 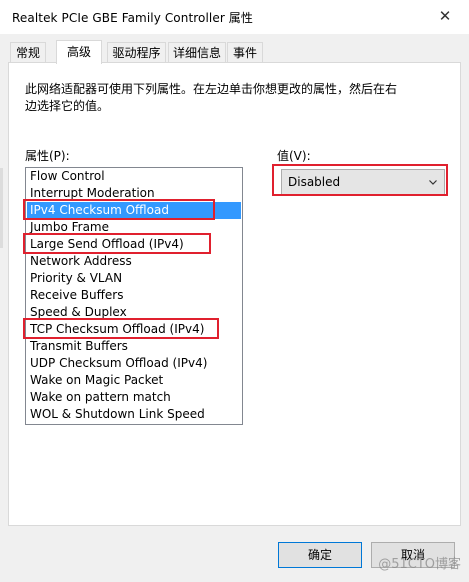 I want to click on tab-strip: 常规 高级 驱动程序 详细信息 事件, so click(x=234, y=52).